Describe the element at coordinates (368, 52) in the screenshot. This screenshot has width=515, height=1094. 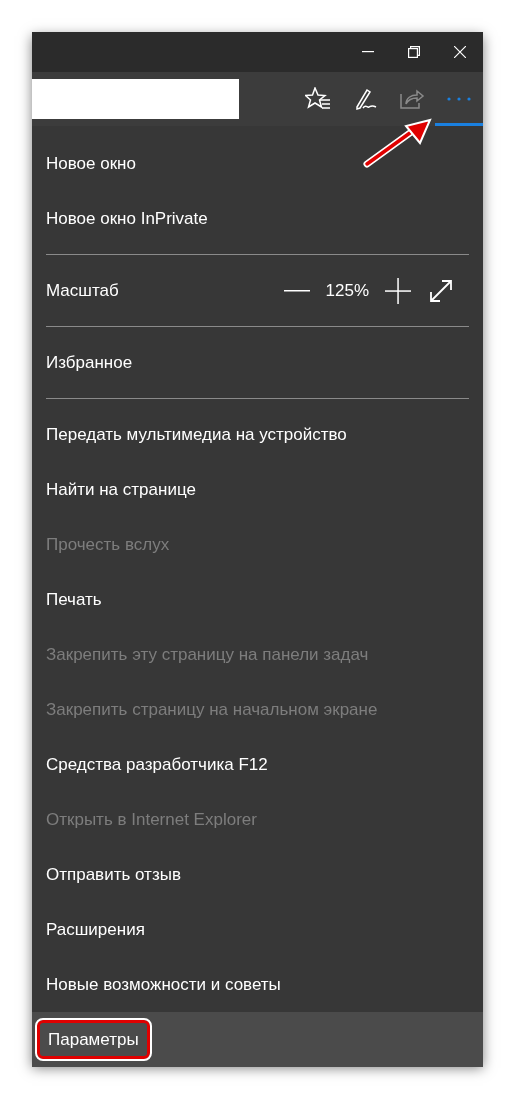
I see `minimize-icon` at that location.